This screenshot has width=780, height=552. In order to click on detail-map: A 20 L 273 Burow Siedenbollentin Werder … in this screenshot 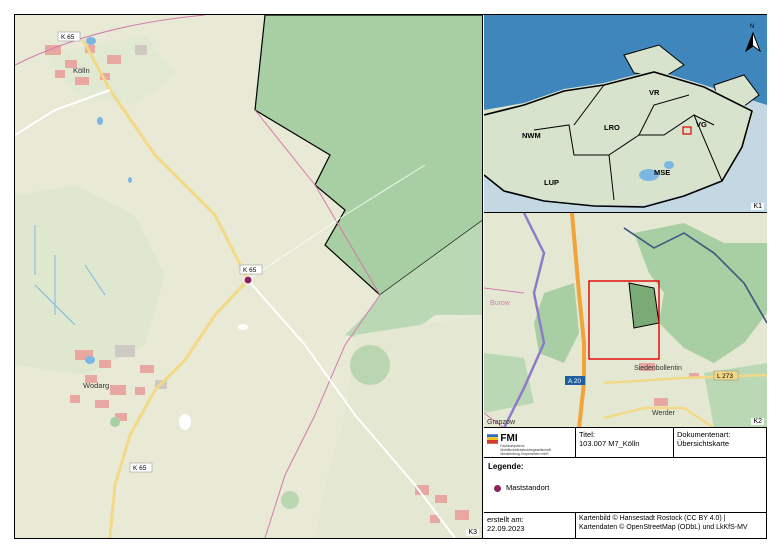, I will do `click(625, 320)`.